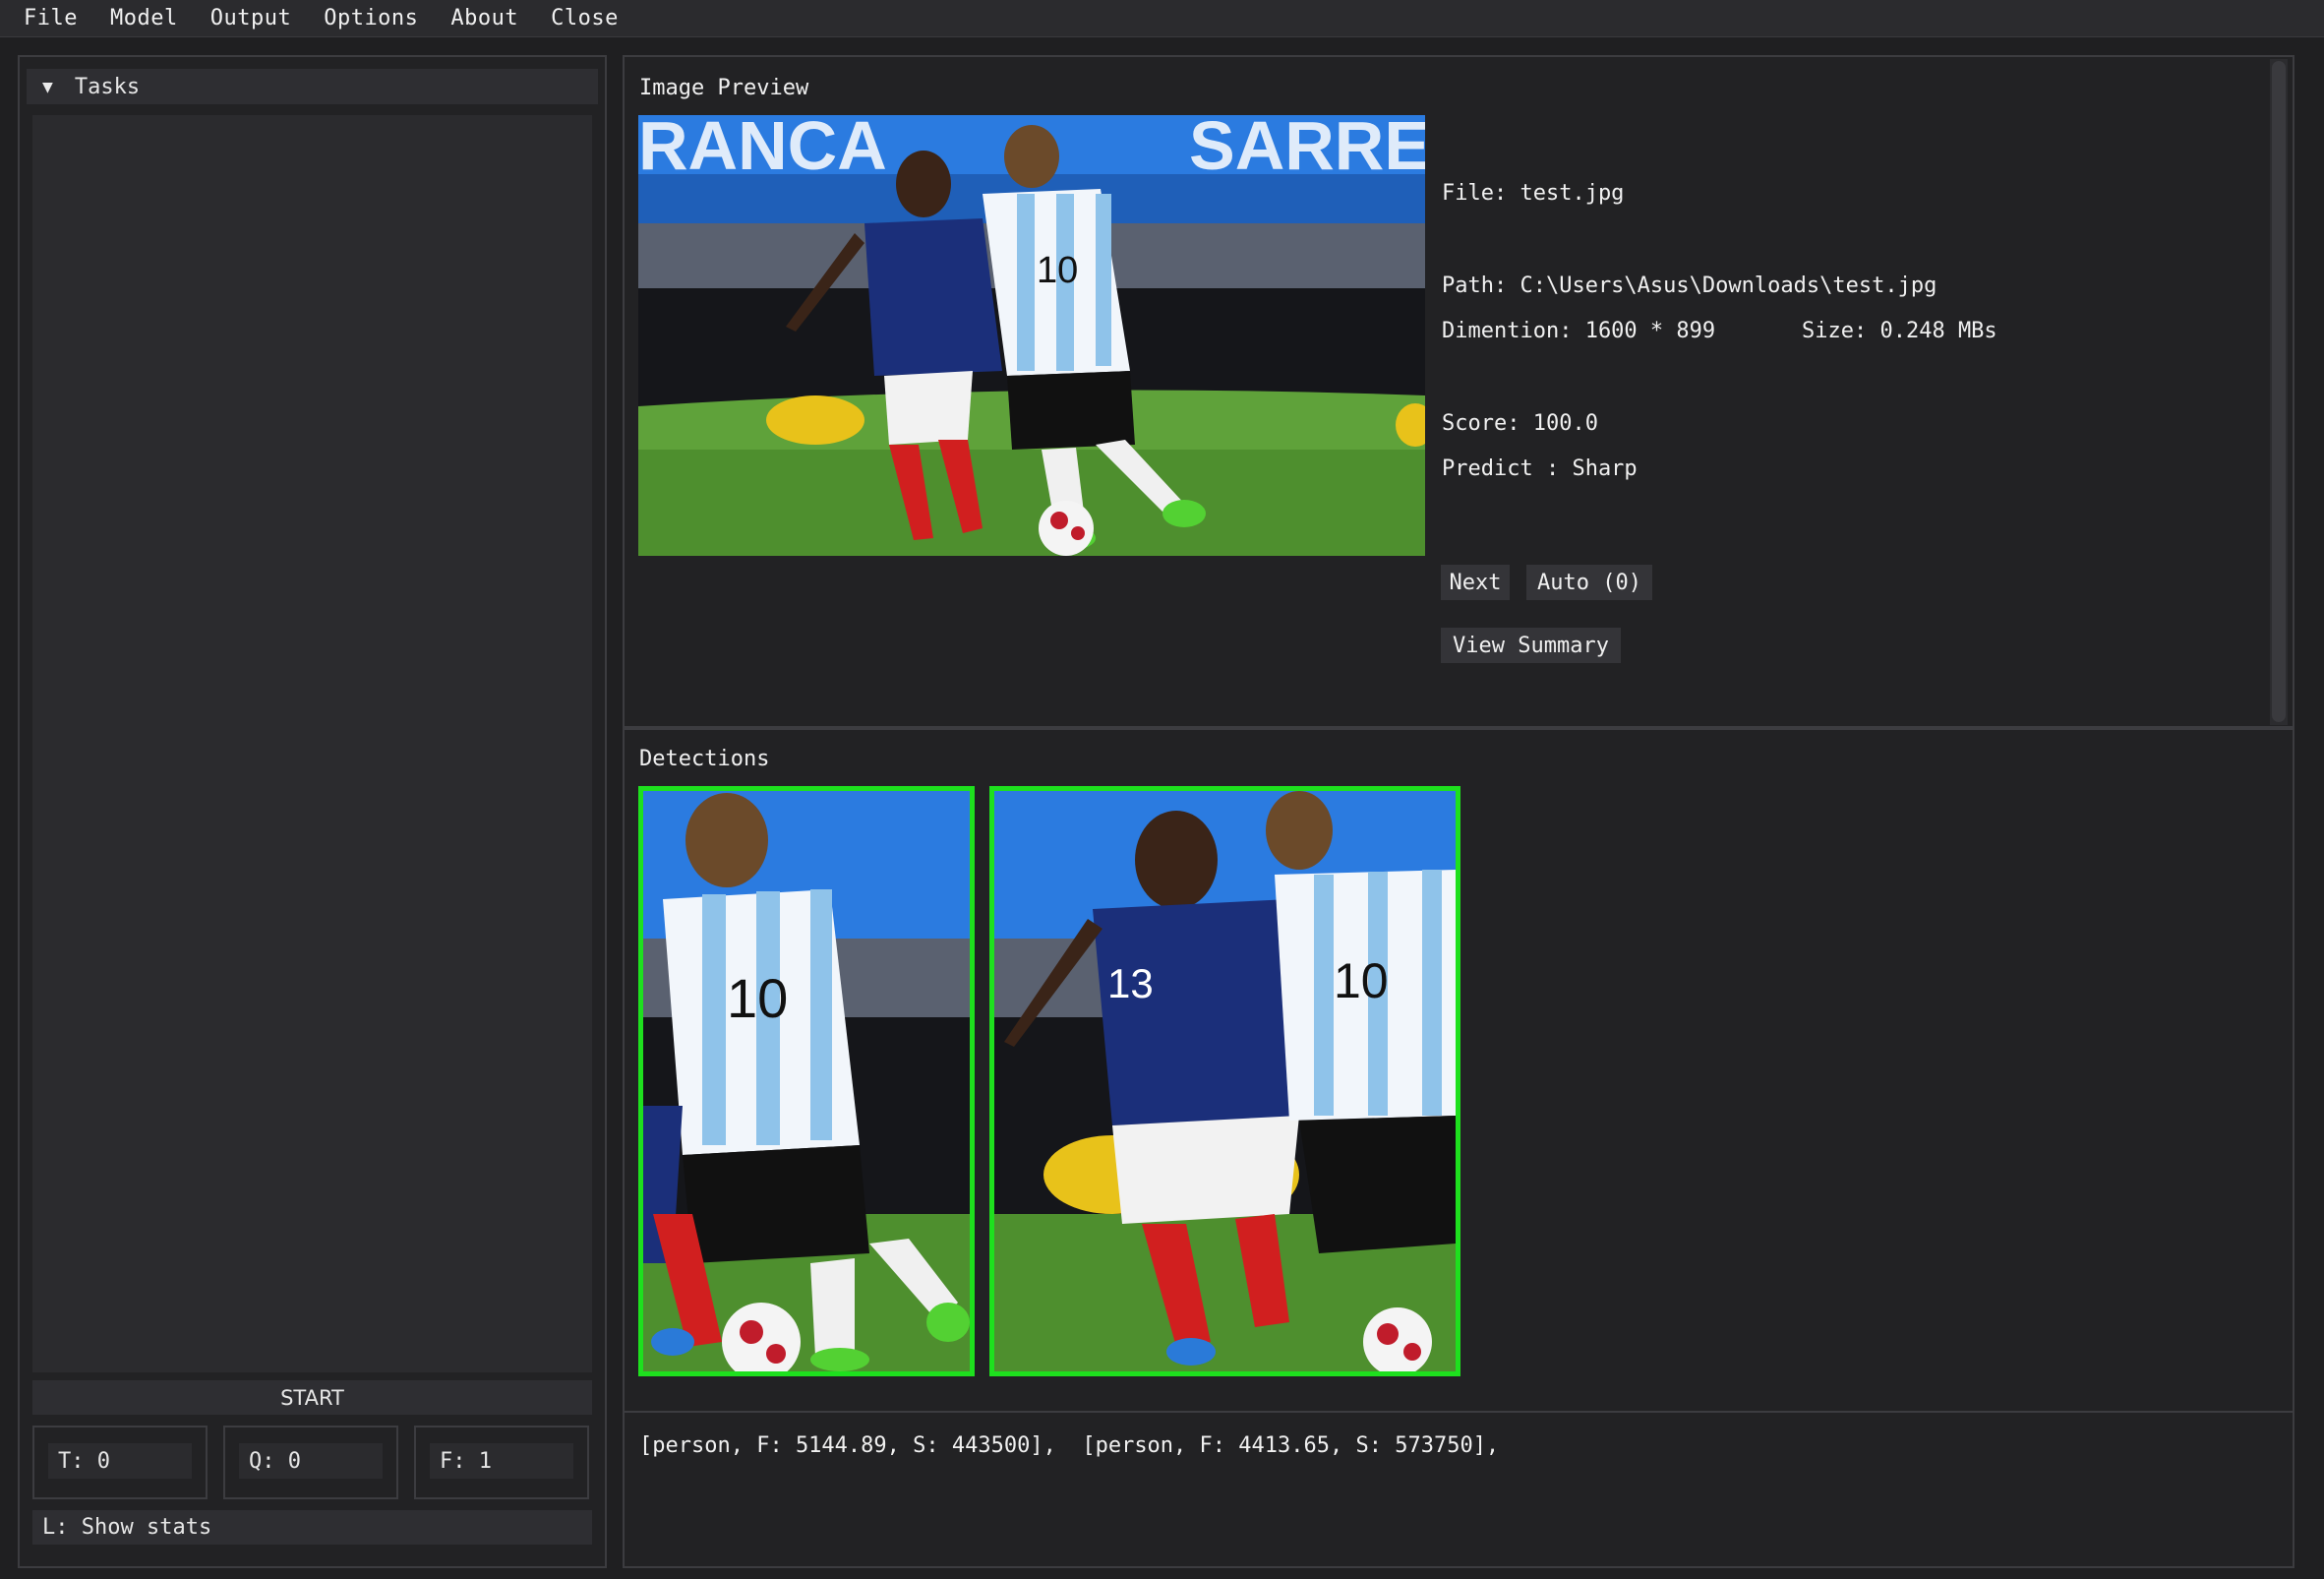 The width and height of the screenshot is (2324, 1579). I want to click on detection-crop-1: 10, so click(806, 1081).